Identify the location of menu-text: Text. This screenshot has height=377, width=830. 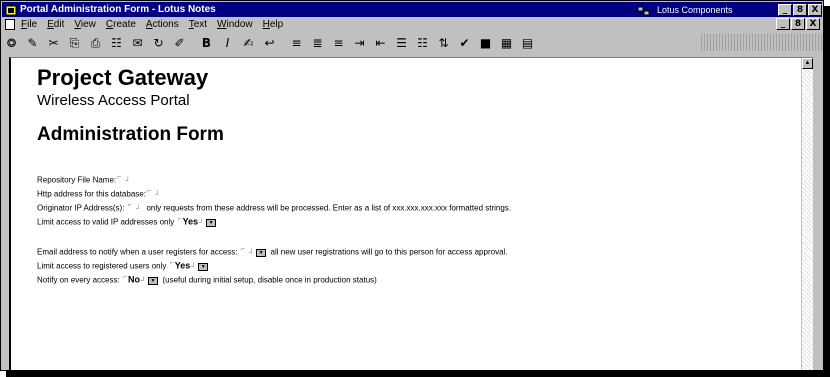
(198, 24).